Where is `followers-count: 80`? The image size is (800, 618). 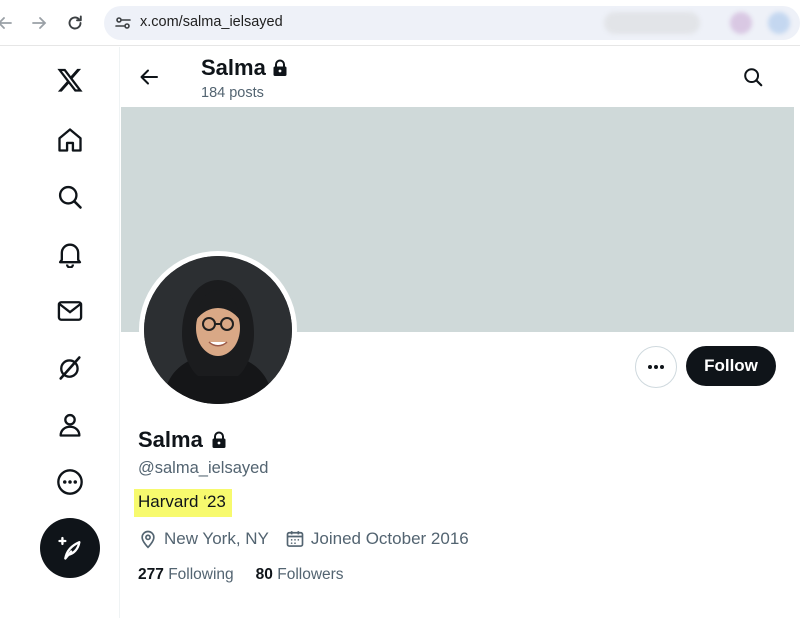 followers-count: 80 is located at coordinates (264, 574).